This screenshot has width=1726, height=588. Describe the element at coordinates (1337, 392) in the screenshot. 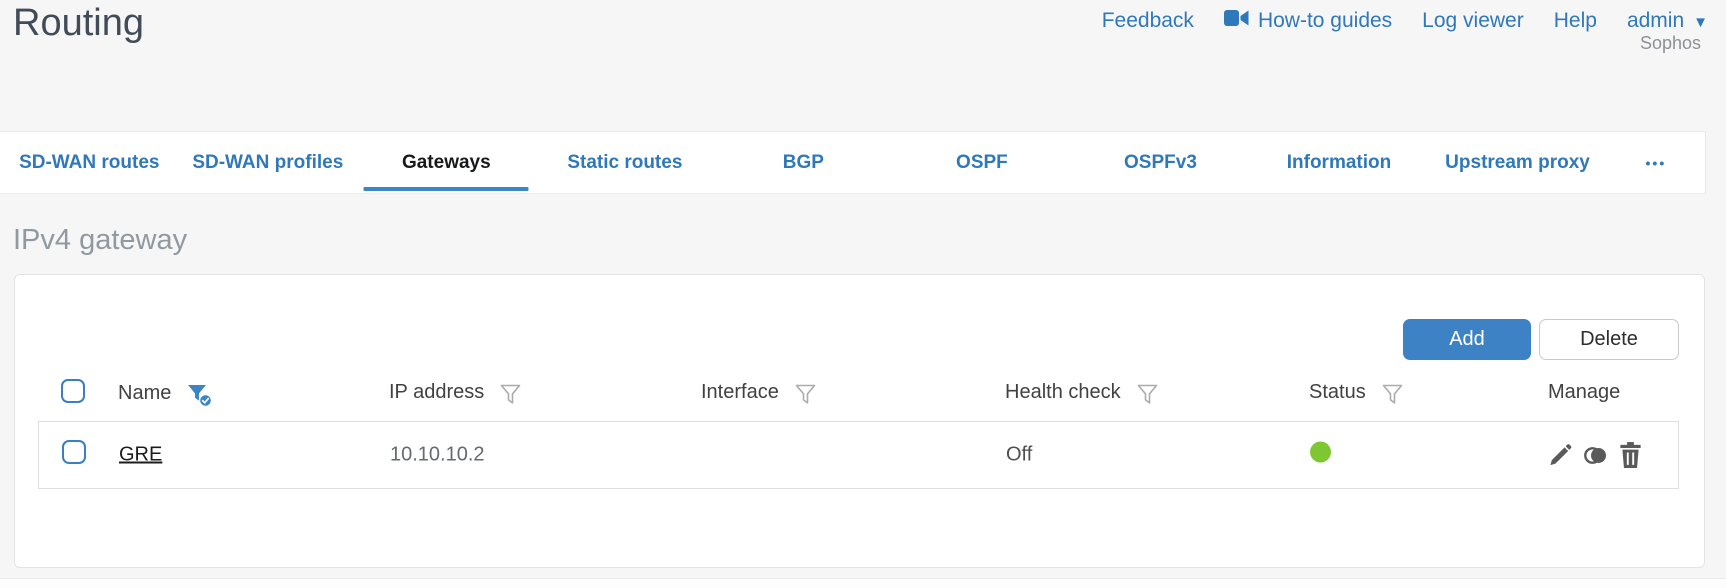

I see `column-header-status: Status` at that location.